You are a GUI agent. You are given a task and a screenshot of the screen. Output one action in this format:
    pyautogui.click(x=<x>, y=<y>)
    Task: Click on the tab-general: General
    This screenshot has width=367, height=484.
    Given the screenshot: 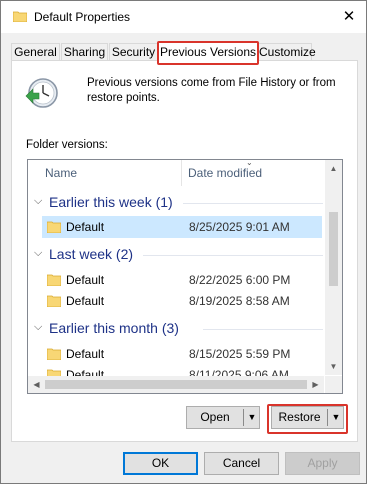 What is the action you would take?
    pyautogui.click(x=35, y=52)
    